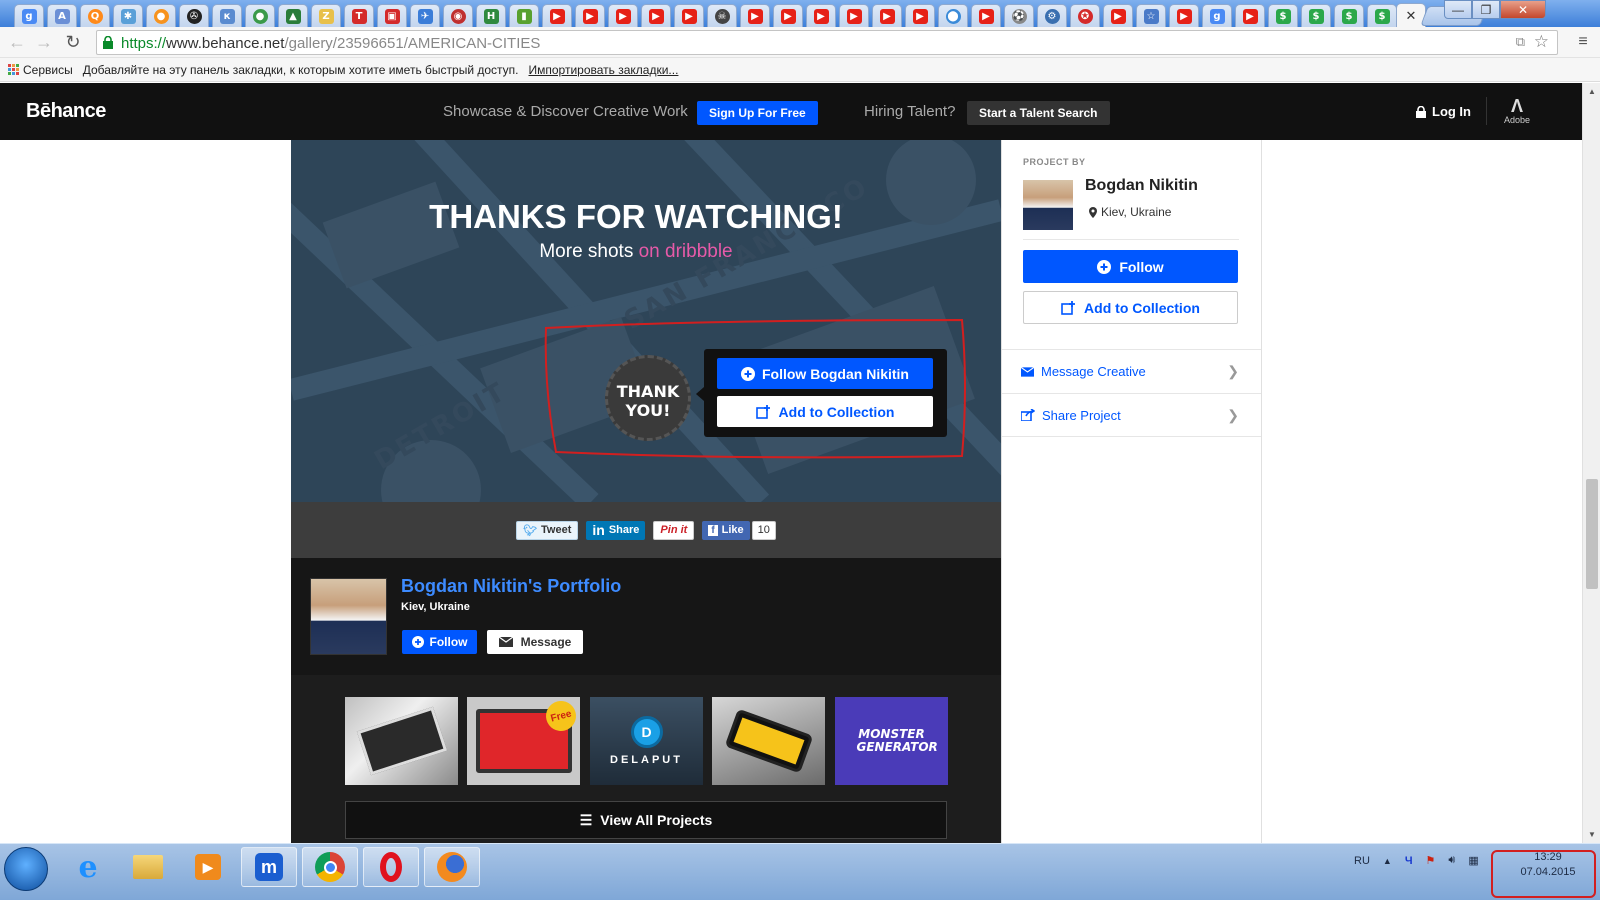 Image resolution: width=1600 pixels, height=900 pixels. I want to click on portfolio-message-button: Message, so click(535, 642).